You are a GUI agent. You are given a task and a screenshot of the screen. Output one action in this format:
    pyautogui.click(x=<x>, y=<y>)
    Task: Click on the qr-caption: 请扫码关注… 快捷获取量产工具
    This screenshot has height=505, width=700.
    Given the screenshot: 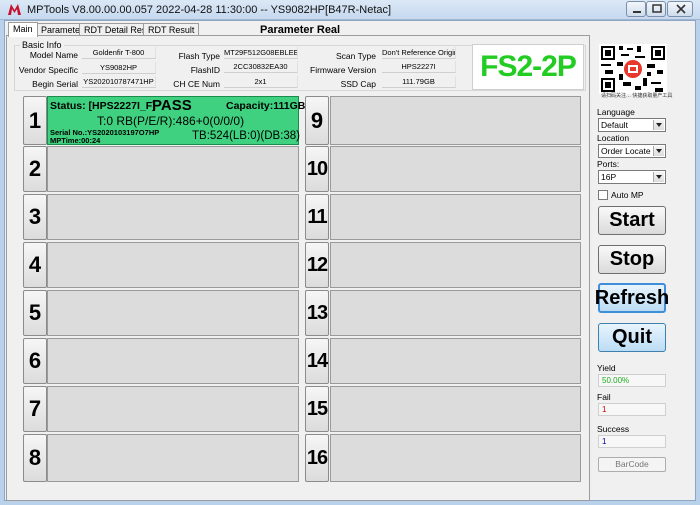 What is the action you would take?
    pyautogui.click(x=637, y=96)
    